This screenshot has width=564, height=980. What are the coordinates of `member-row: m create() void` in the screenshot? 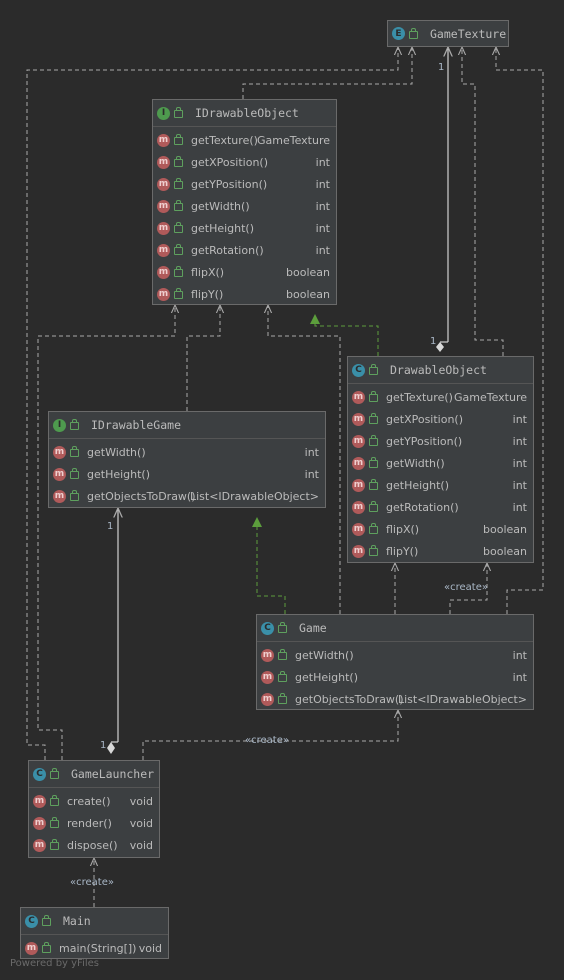 It's located at (94, 801).